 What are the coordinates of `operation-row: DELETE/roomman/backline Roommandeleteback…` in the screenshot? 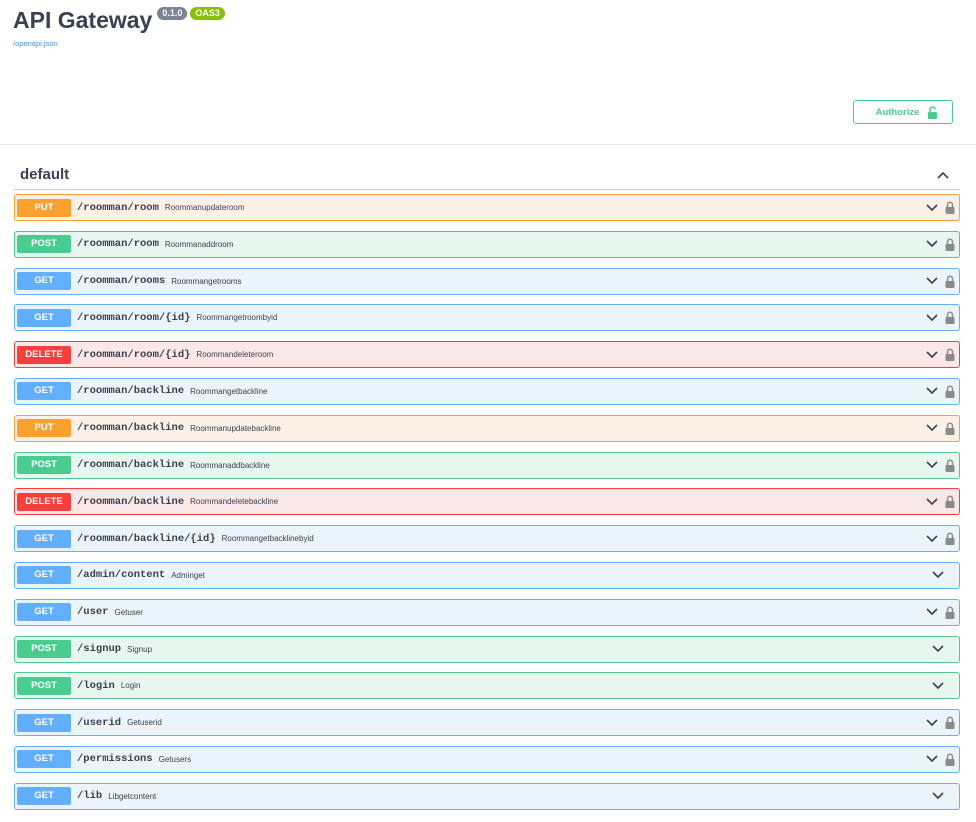 It's located at (487, 502).